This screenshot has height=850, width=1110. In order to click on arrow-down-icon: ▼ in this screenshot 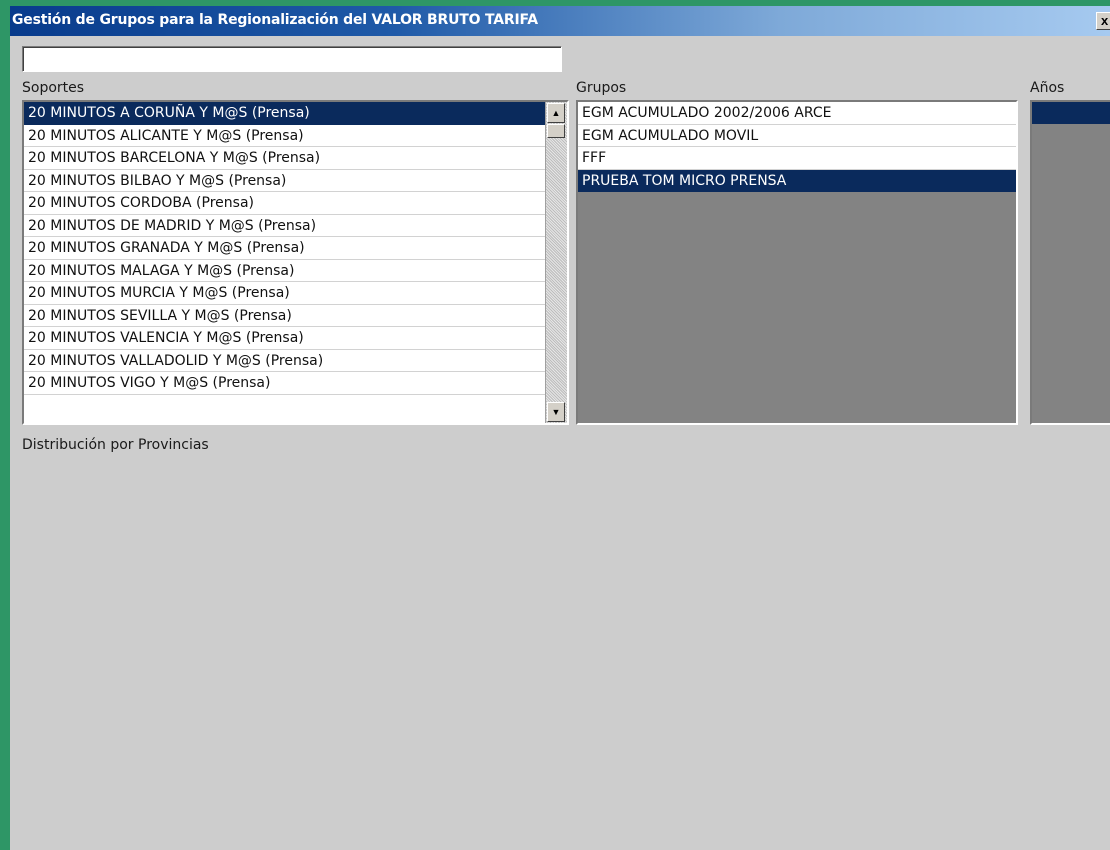, I will do `click(556, 412)`.